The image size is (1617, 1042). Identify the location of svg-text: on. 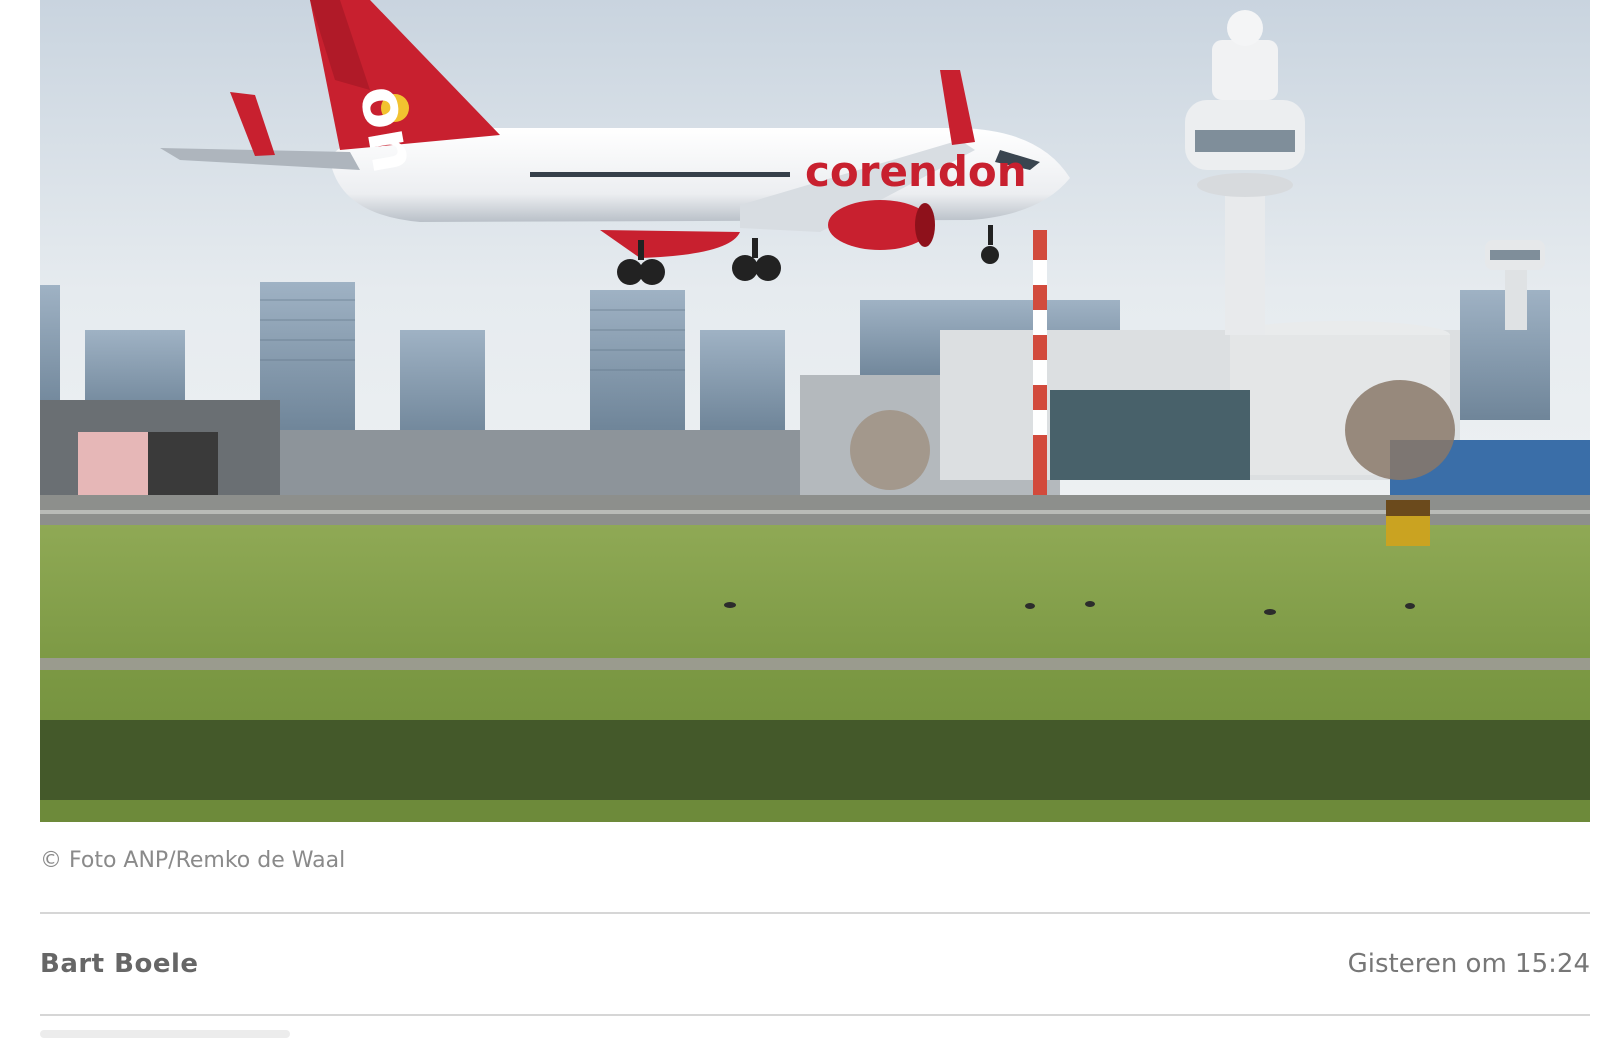
(388, 129).